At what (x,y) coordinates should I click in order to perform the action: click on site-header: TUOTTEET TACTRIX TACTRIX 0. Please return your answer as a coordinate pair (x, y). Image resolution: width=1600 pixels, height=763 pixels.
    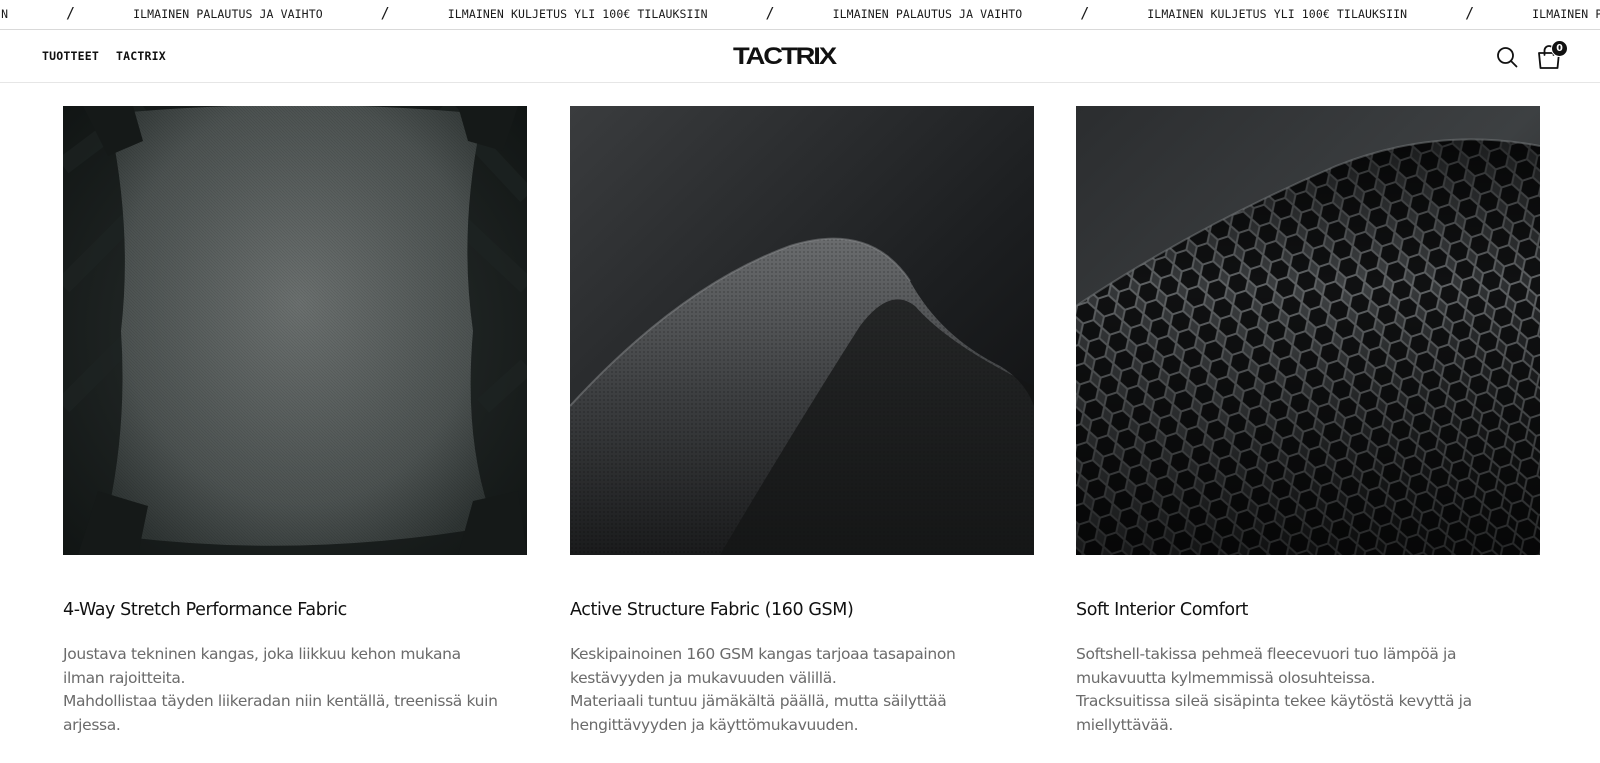
    Looking at the image, I should click on (800, 56).